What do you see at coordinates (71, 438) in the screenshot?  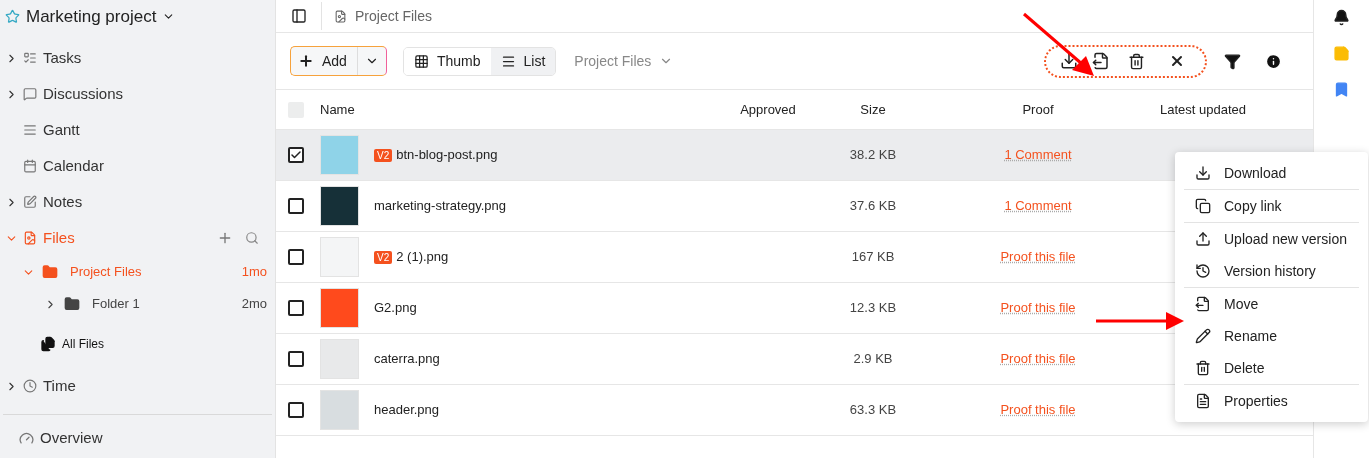 I see `nav-label: Overview` at bounding box center [71, 438].